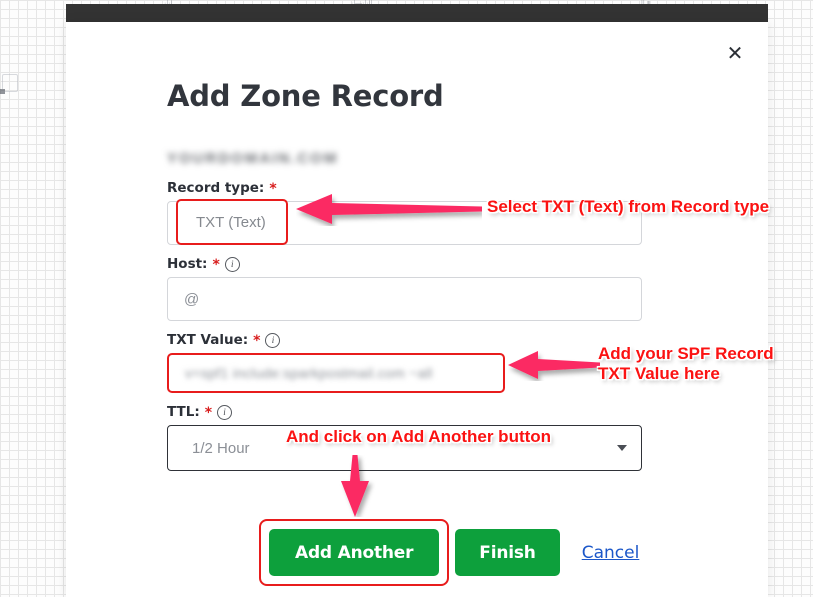 This screenshot has height=597, width=813. What do you see at coordinates (404, 299) in the screenshot?
I see `host-input: @` at bounding box center [404, 299].